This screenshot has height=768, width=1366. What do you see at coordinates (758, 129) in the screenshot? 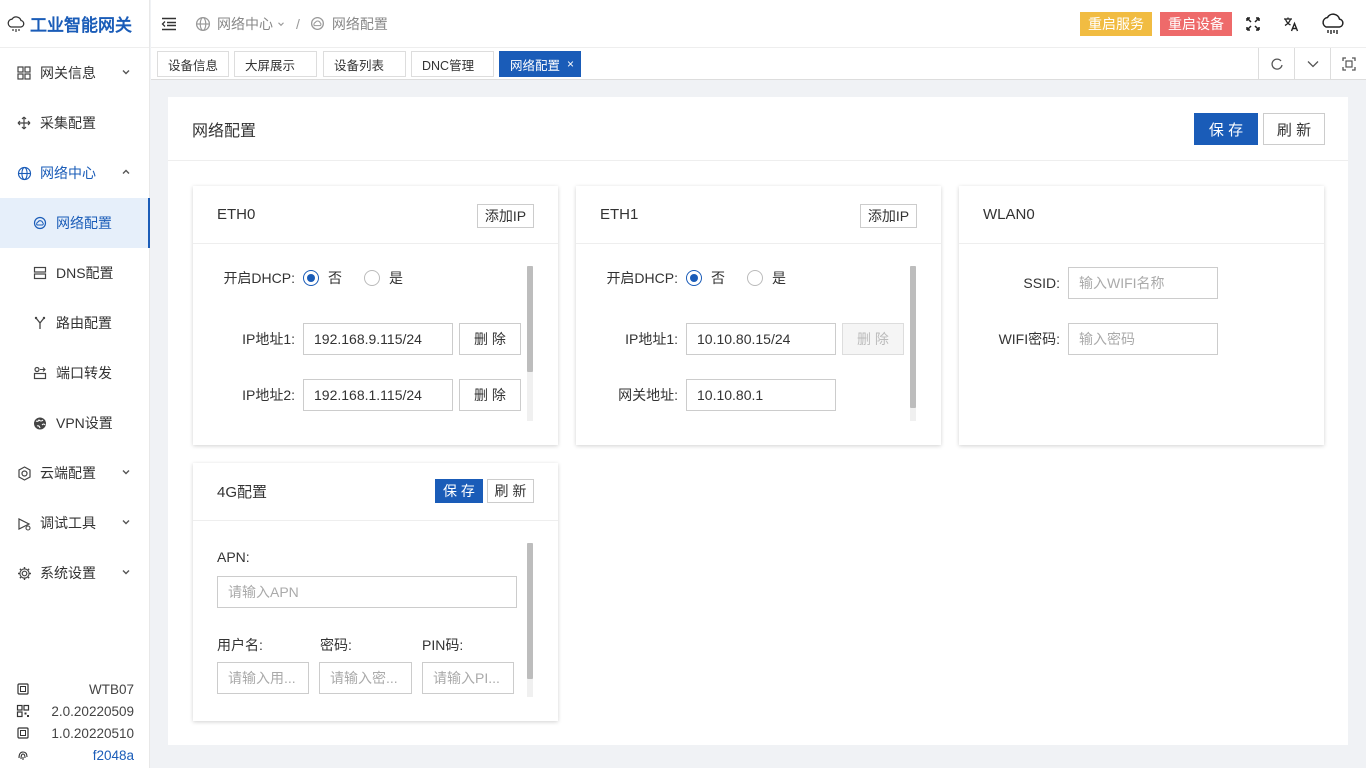
I see `main-header: 网络配置 保 存 刷 新` at bounding box center [758, 129].